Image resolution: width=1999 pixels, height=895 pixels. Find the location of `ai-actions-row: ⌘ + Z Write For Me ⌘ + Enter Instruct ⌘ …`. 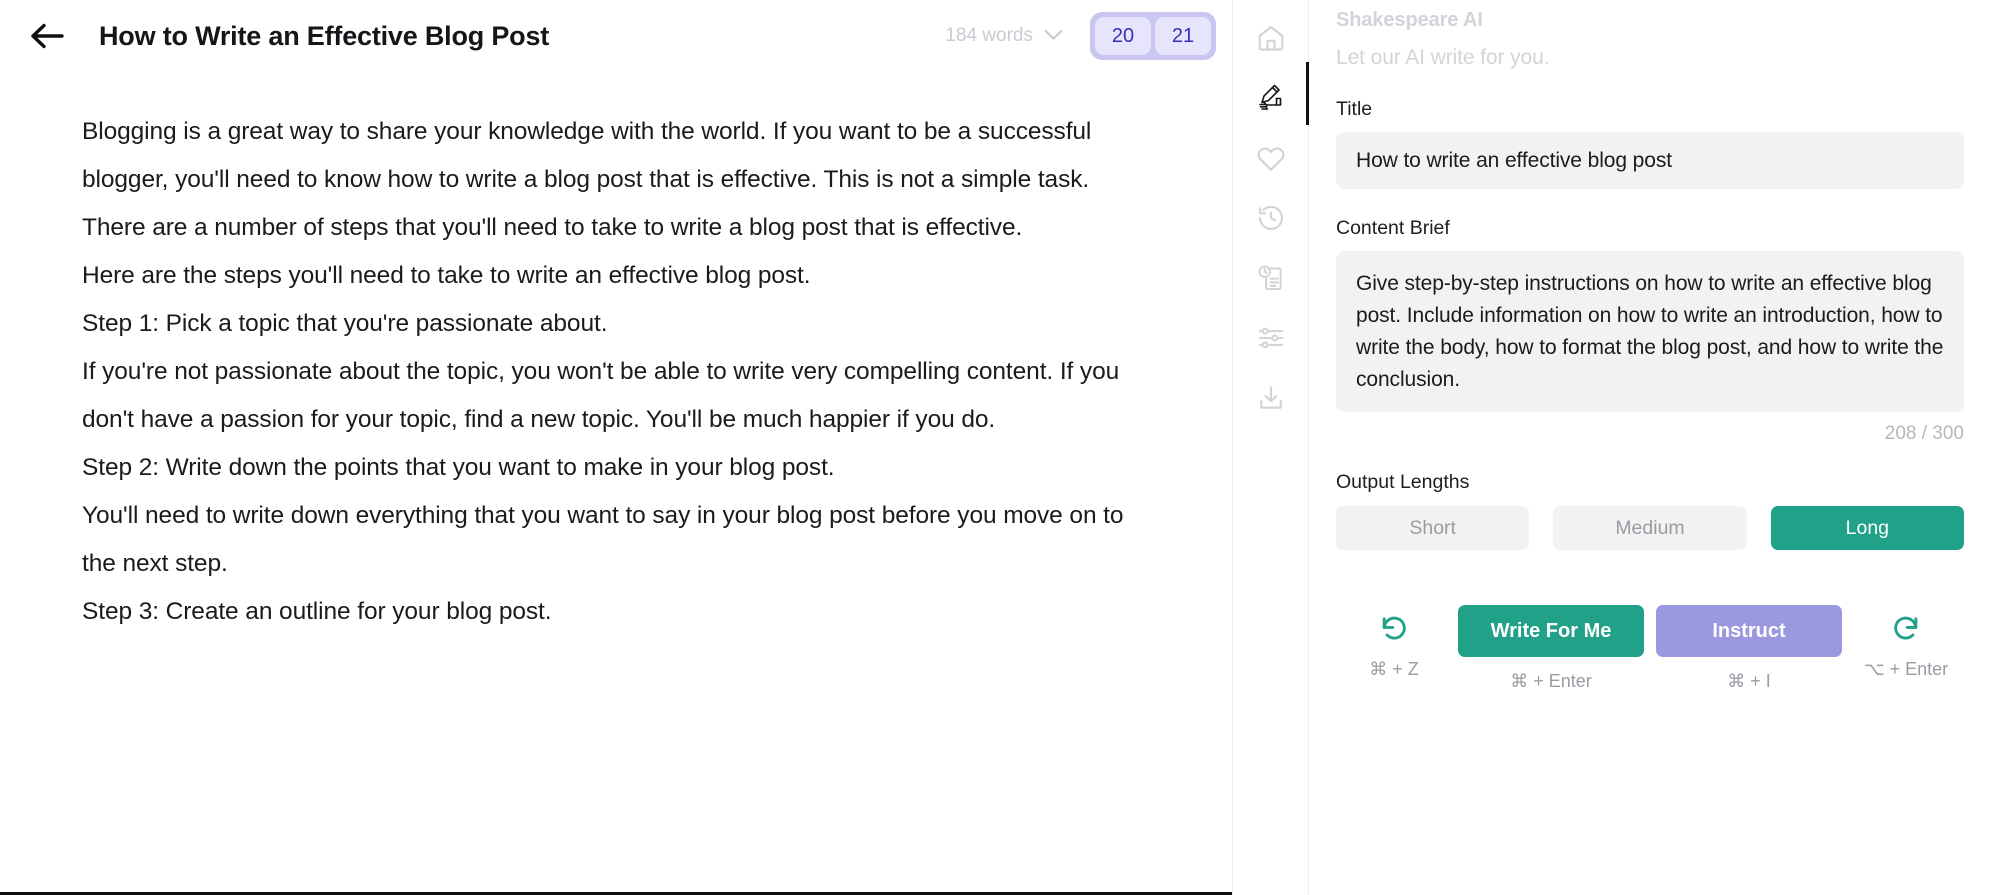

ai-actions-row: ⌘ + Z Write For Me ⌘ + Enter Instruct ⌘ … is located at coordinates (1650, 648).